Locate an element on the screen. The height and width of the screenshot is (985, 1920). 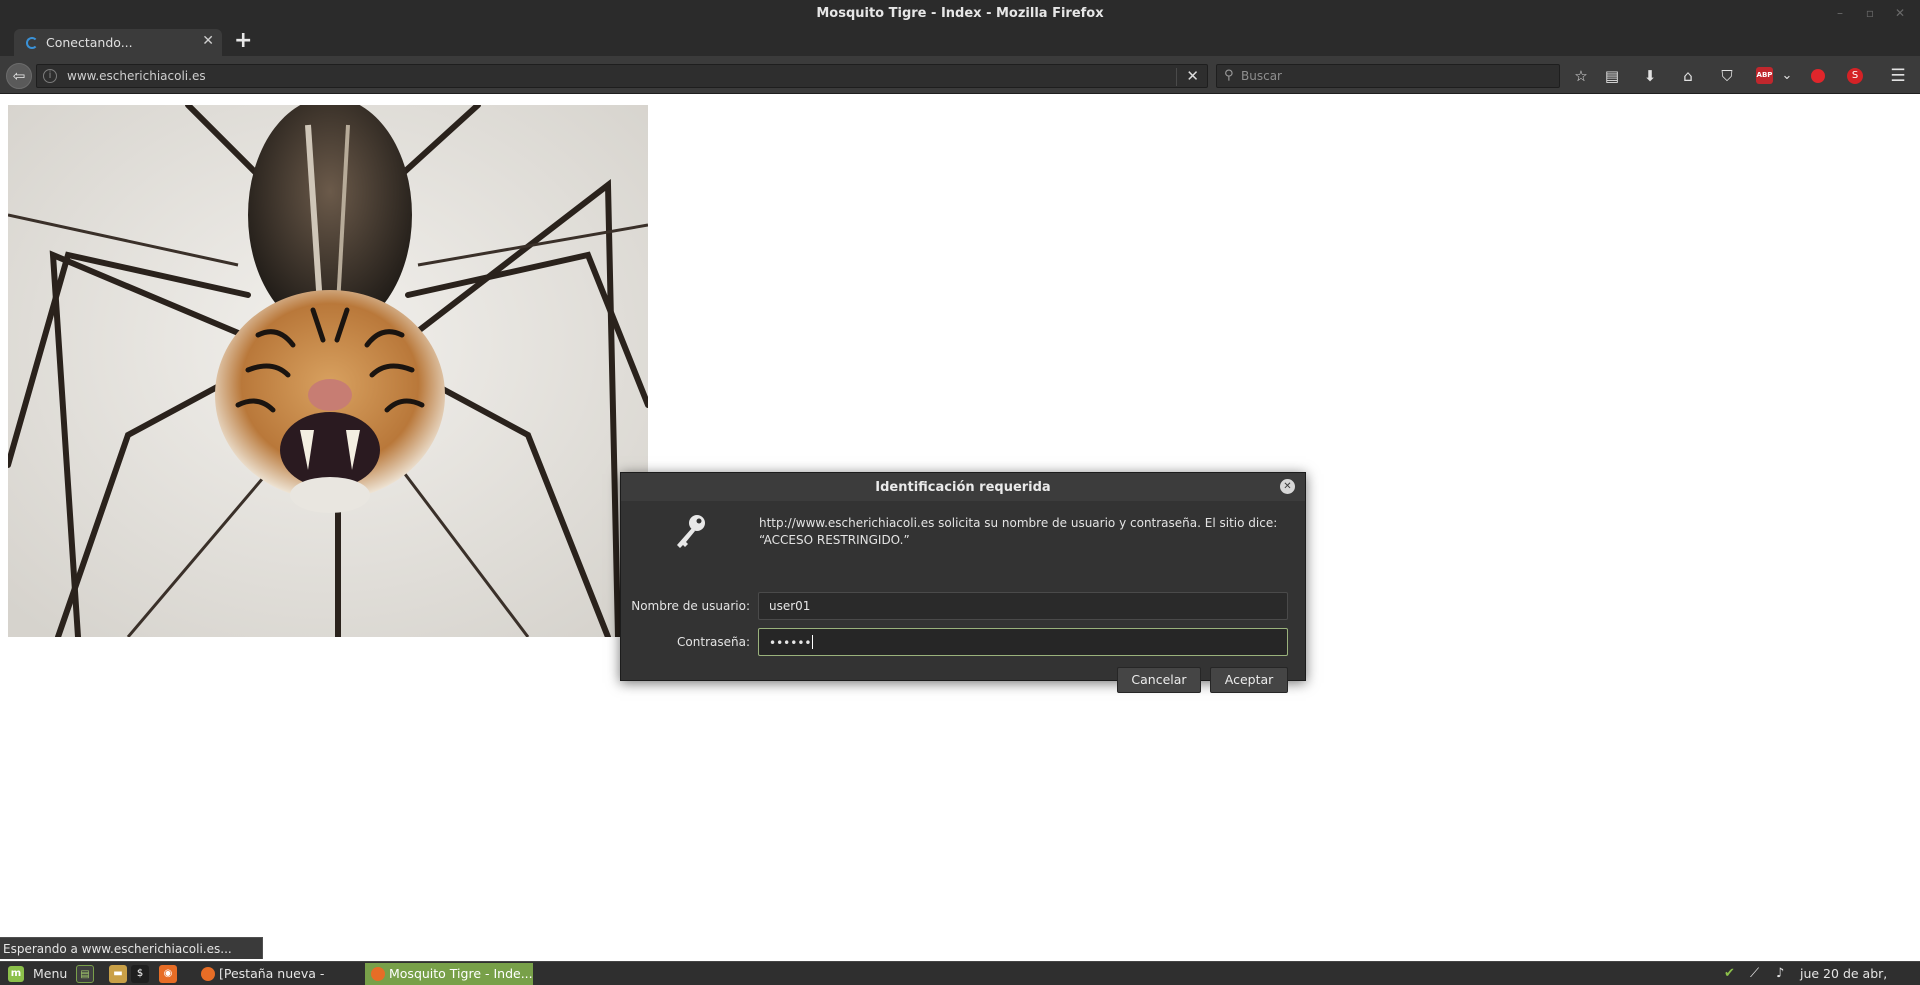
show-desktop-icon: ▤ is located at coordinates (85, 974).